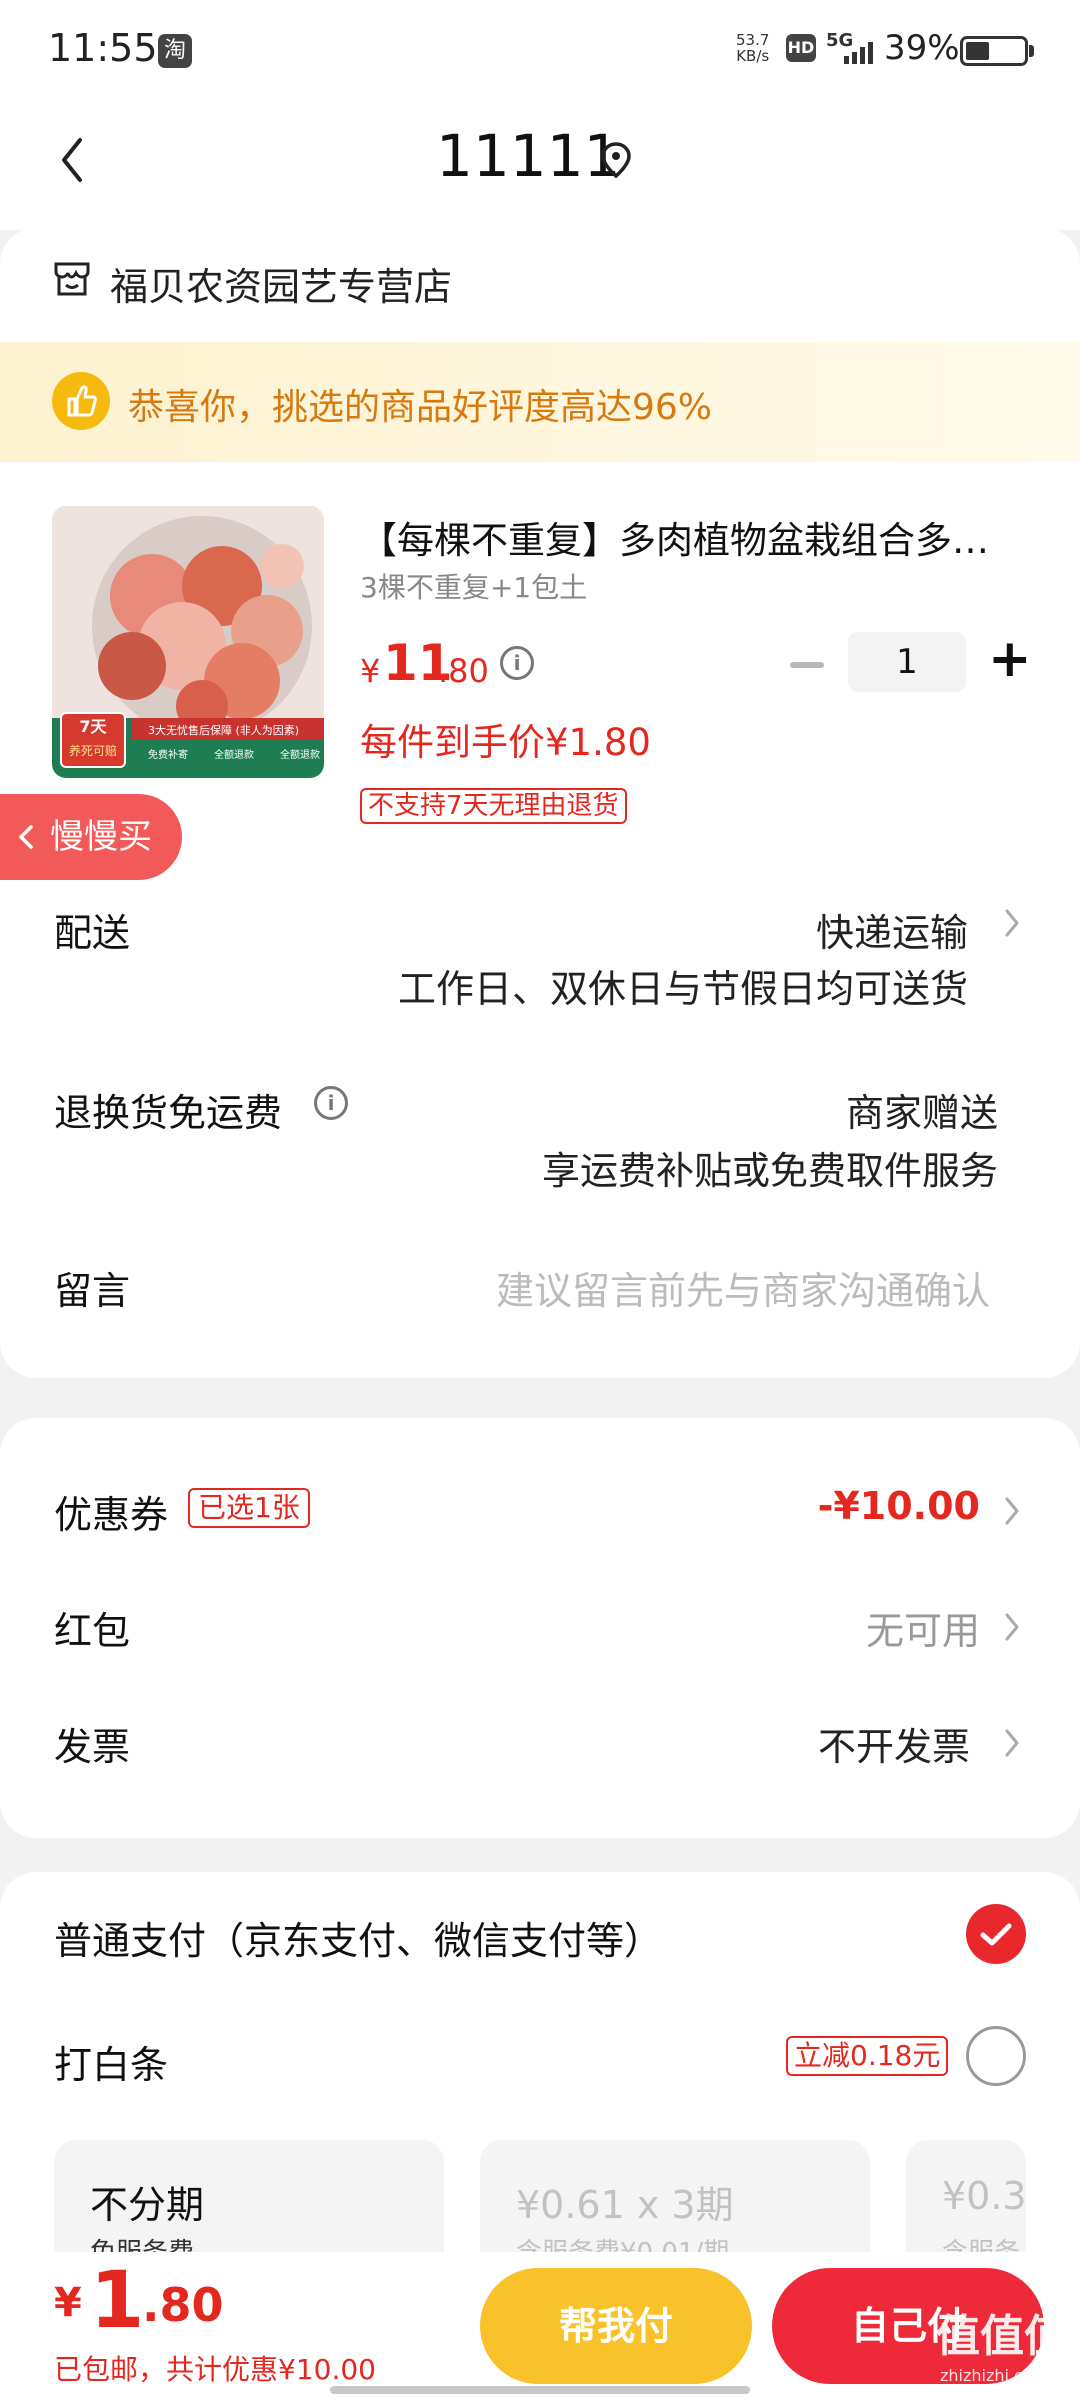 Image resolution: width=1080 pixels, height=2400 pixels. What do you see at coordinates (984, 2196) in the screenshot?
I see `installment-title: ¥0.3` at bounding box center [984, 2196].